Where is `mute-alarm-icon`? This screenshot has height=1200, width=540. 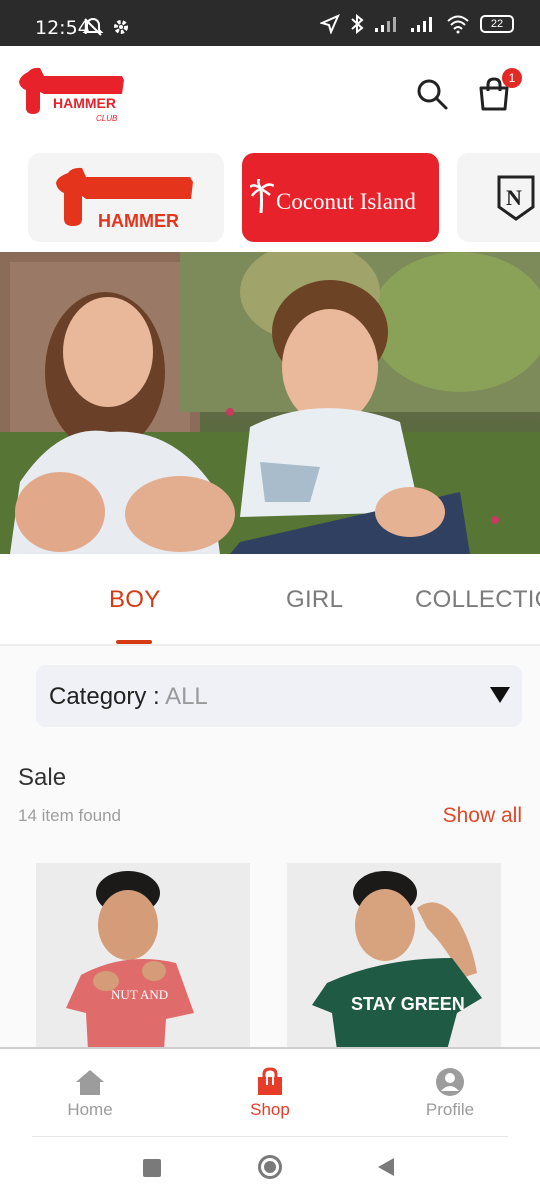 mute-alarm-icon is located at coordinates (93, 26).